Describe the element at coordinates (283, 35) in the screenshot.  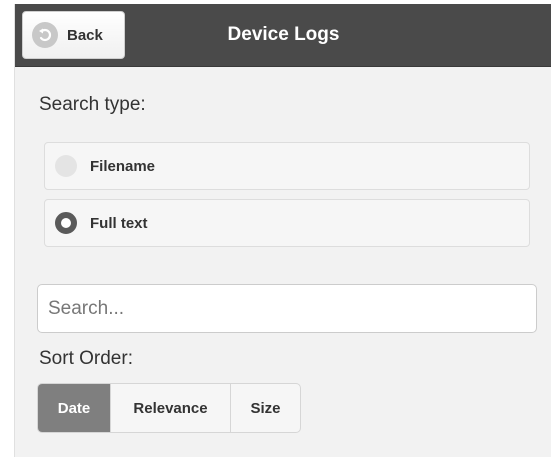
I see `header-bar: Back Device Logs` at that location.